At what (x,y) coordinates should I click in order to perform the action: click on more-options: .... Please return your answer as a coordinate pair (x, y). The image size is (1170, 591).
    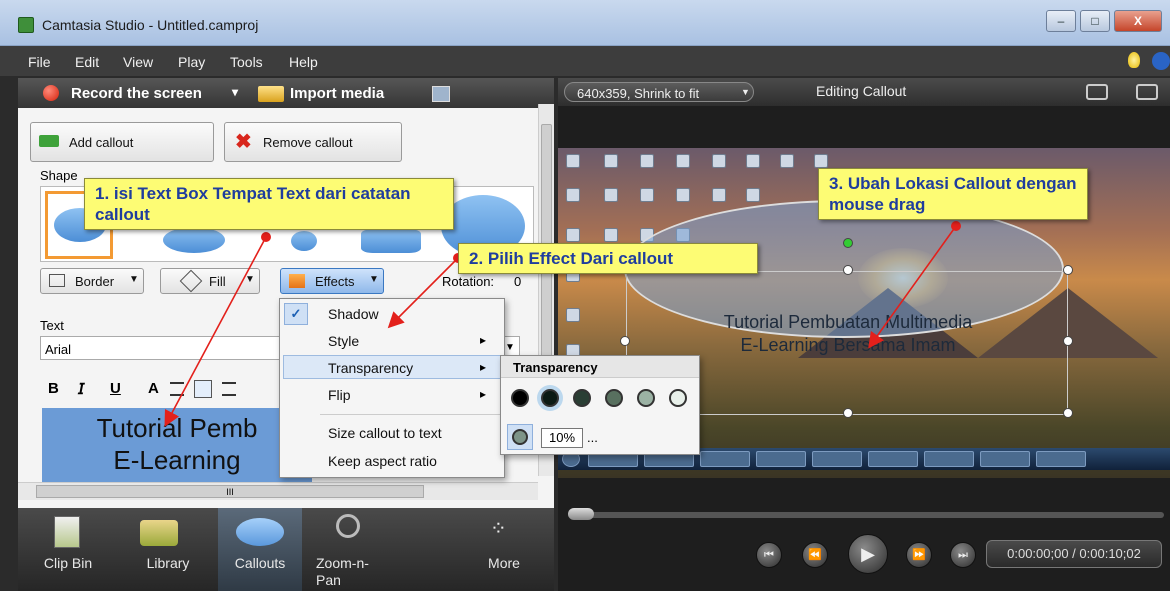
    Looking at the image, I should click on (592, 437).